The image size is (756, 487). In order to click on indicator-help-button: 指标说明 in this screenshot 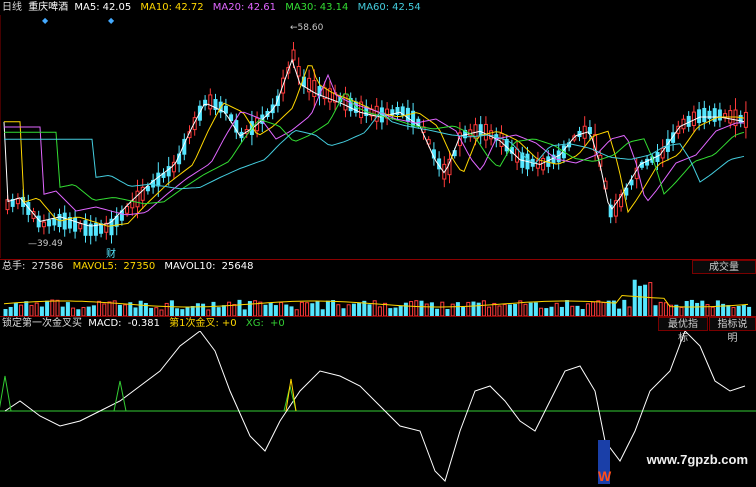, I will do `click(732, 330)`.